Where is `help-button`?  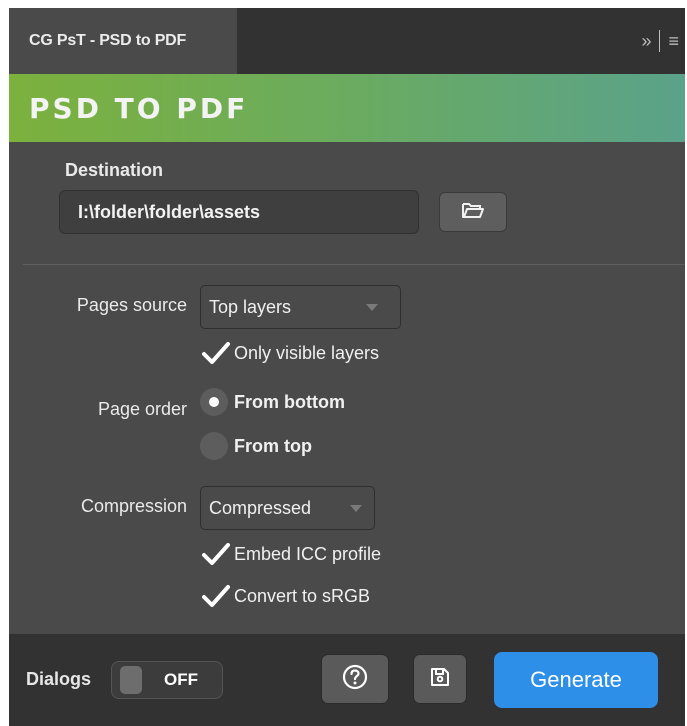
help-button is located at coordinates (355, 679).